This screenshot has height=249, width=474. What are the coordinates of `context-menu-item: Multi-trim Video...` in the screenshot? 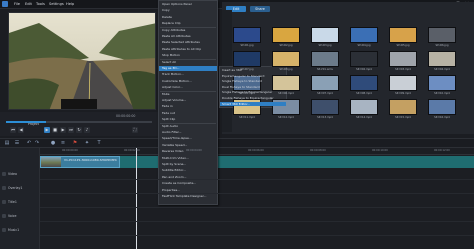 It's located at (189, 158).